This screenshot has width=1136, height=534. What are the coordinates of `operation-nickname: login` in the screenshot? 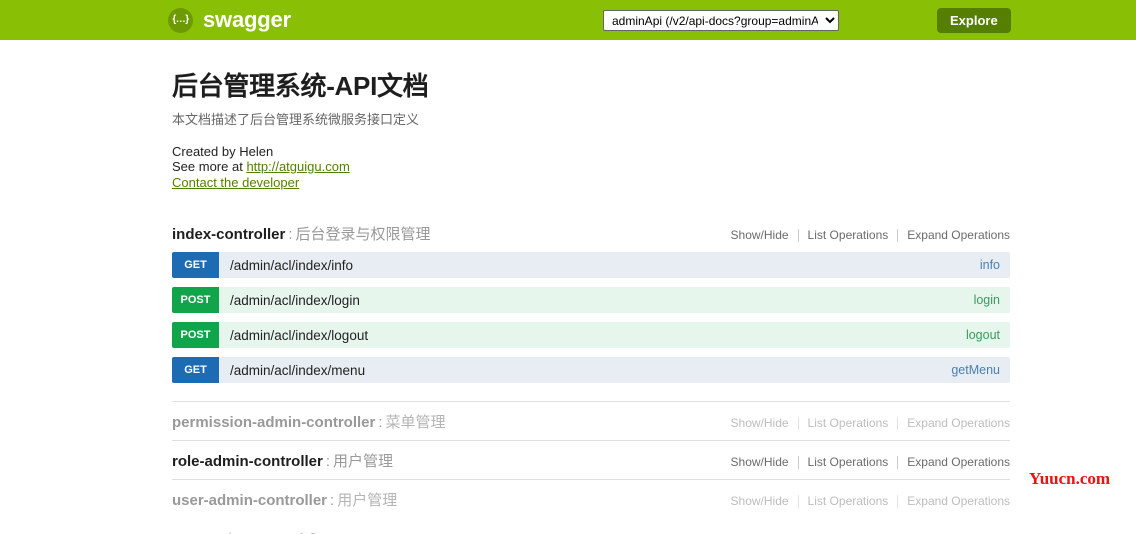 It's located at (986, 300).